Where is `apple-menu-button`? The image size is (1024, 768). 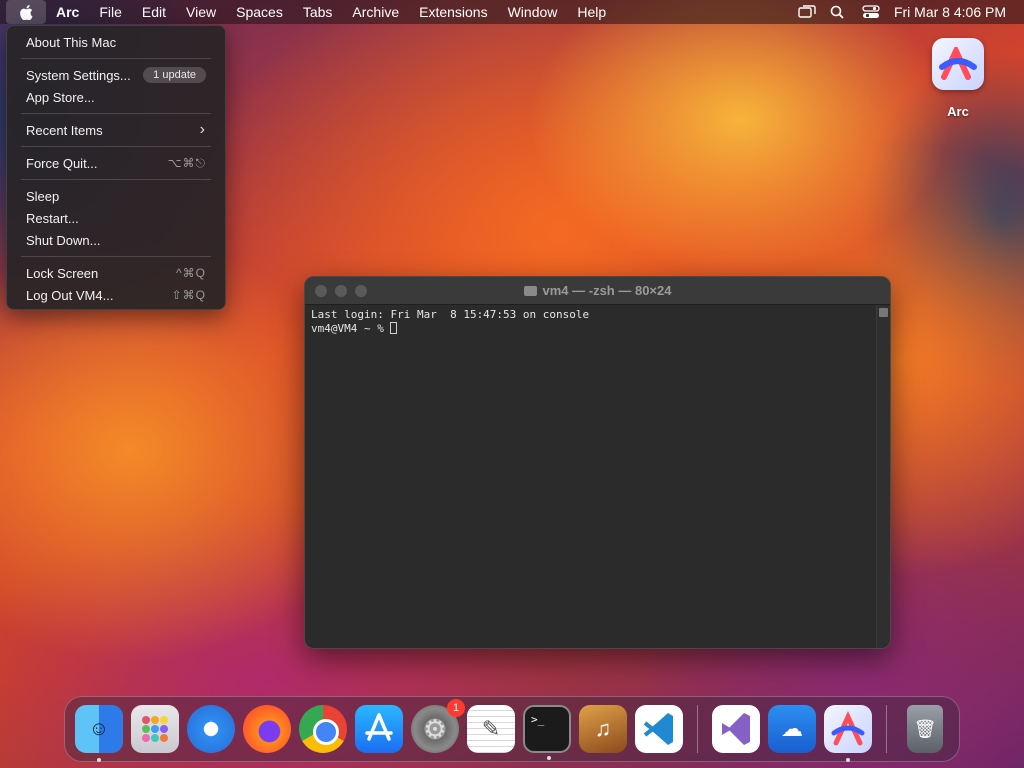 apple-menu-button is located at coordinates (26, 12).